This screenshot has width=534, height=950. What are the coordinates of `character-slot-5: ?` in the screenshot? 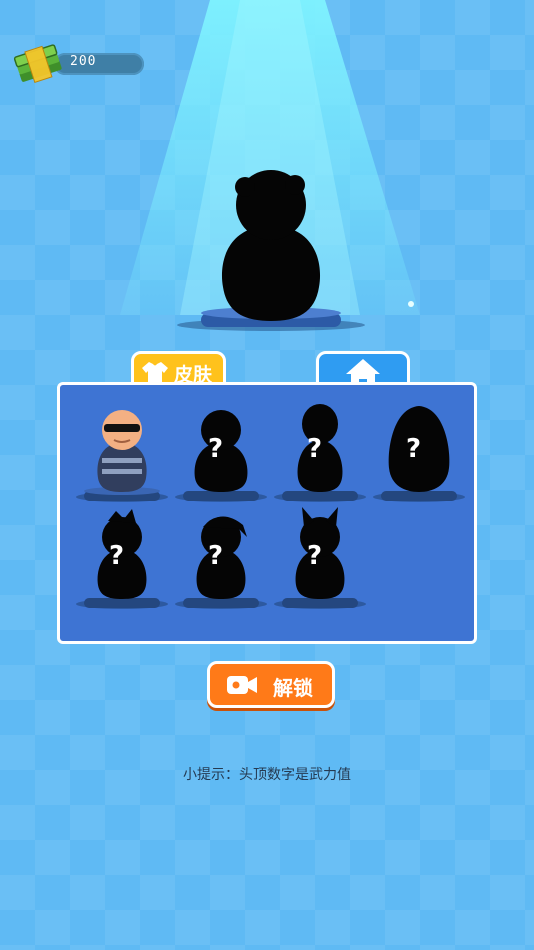 It's located at (122, 562).